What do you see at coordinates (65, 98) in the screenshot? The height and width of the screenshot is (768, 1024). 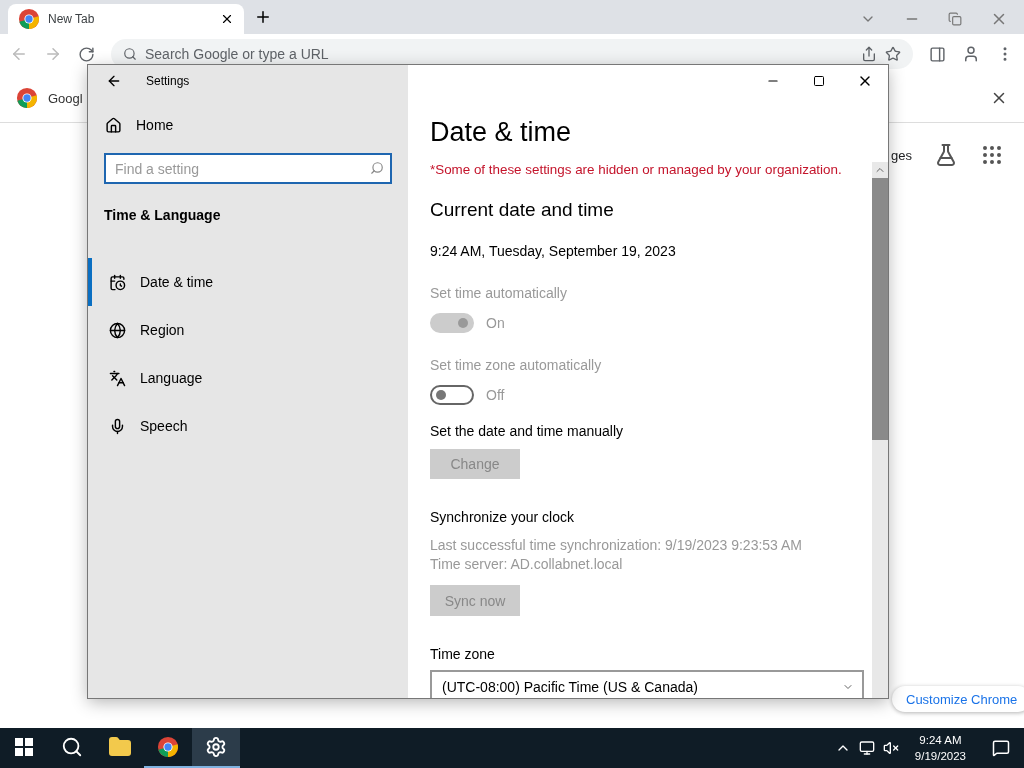 I see `bookmark-link: Googl` at bounding box center [65, 98].